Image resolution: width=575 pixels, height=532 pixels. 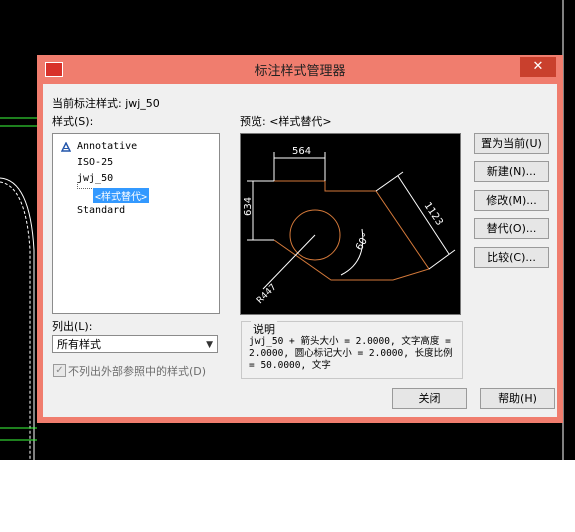 I want to click on exclude-xref-checkbox: ✓, so click(x=59, y=370).